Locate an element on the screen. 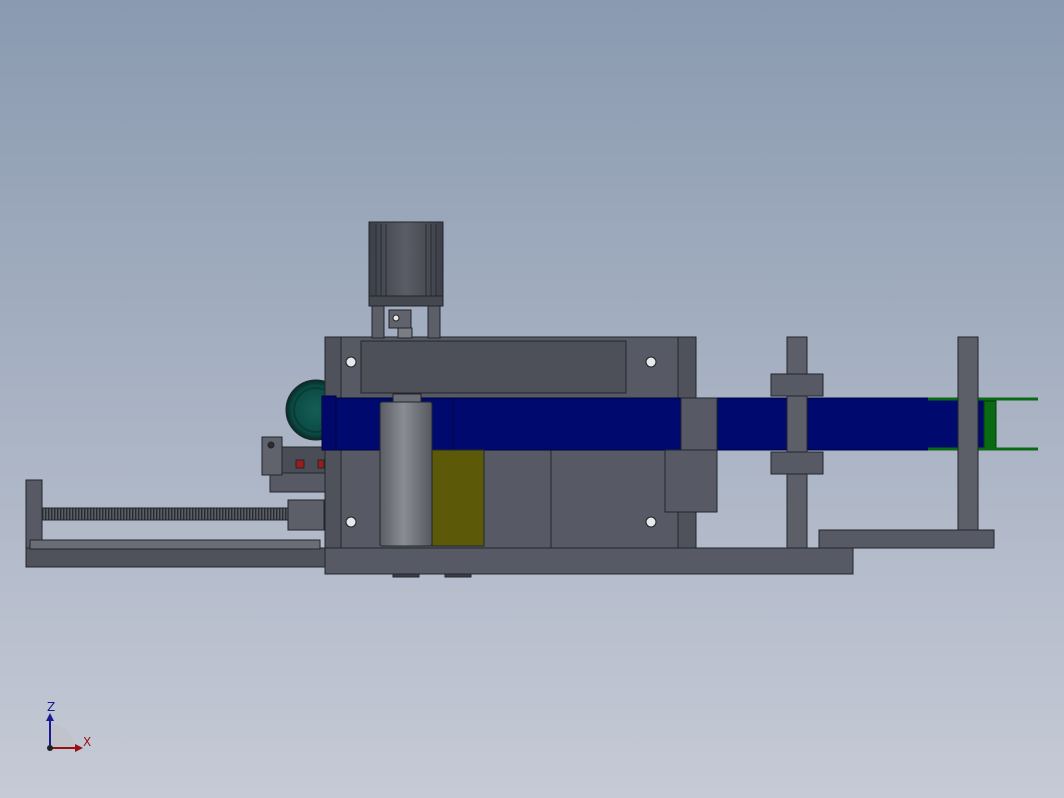 This screenshot has width=1064, height=798. triad-x-label: X is located at coordinates (87, 742).